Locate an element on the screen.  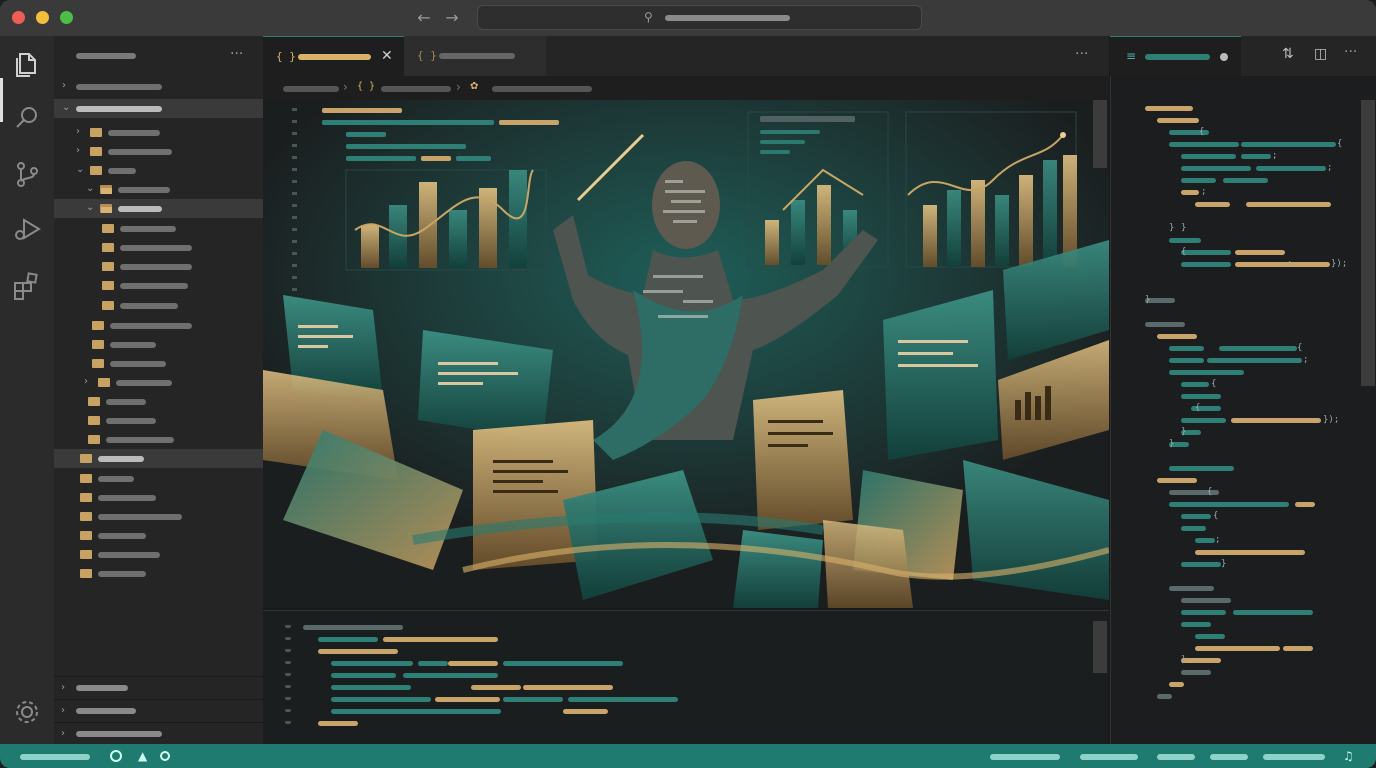
tree-item: ⌄ is located at coordinates (158, 108).